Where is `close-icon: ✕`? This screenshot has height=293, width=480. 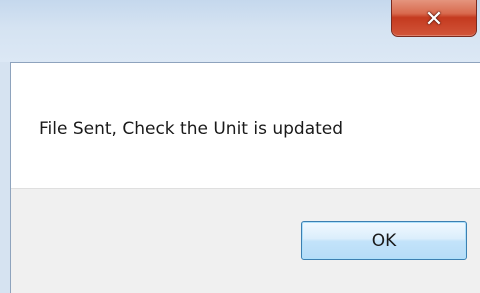 close-icon: ✕ is located at coordinates (434, 19).